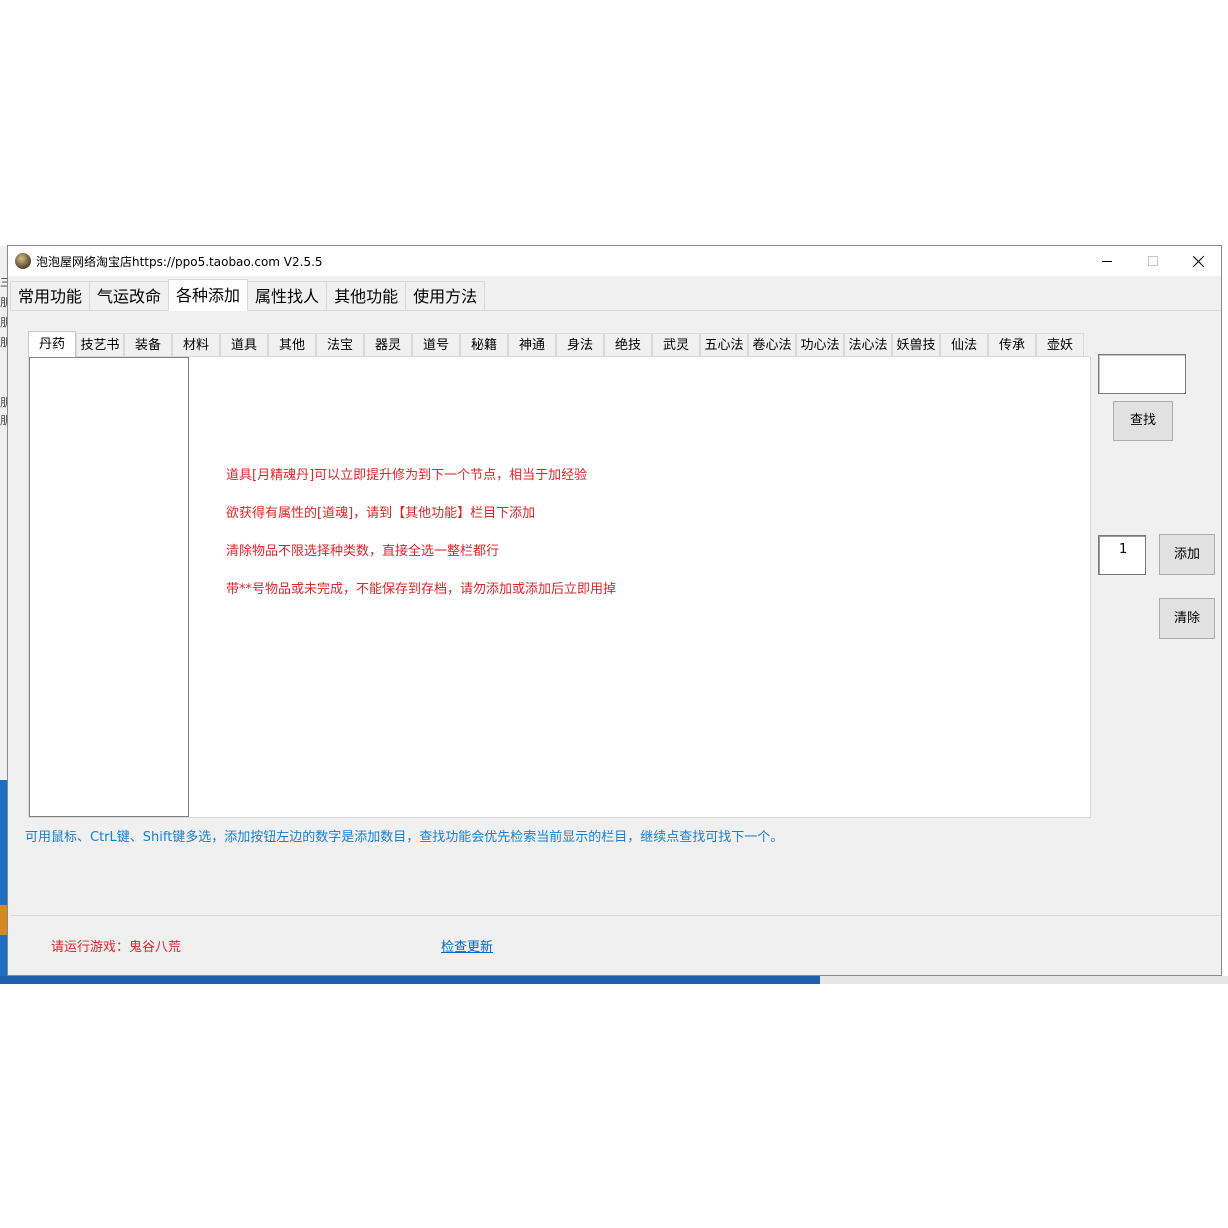 This screenshot has height=1228, width=1228. What do you see at coordinates (381, 513) in the screenshot?
I see `info-text: 欲获得有属性的[道魂]，请到【其他功能】栏目下添加` at bounding box center [381, 513].